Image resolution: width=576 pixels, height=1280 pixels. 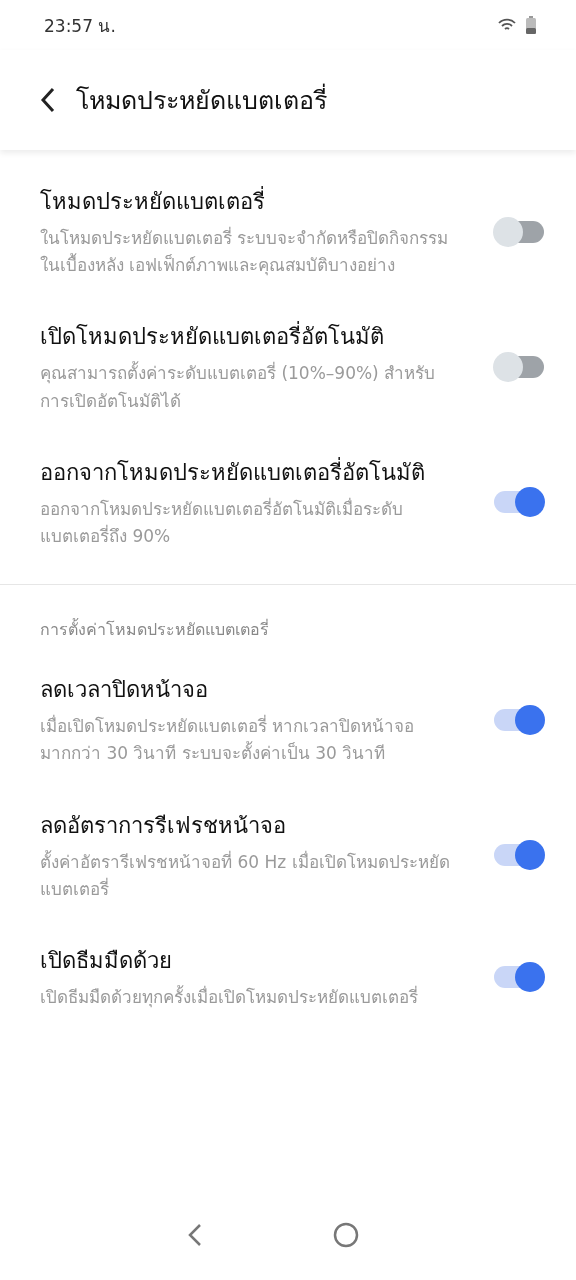 What do you see at coordinates (238, 386) in the screenshot?
I see `setting-description: คุณสามารถตั้งค่าระดับแบตเตอรี่ (10%–90%) สำหรับการเปิดอัตโนมัติได้` at bounding box center [238, 386].